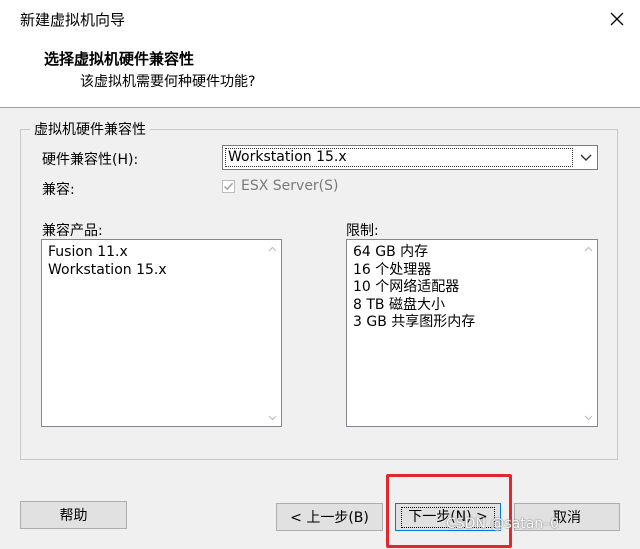 The image size is (640, 549). I want to click on list-item: Workstation 15.x, so click(107, 269).